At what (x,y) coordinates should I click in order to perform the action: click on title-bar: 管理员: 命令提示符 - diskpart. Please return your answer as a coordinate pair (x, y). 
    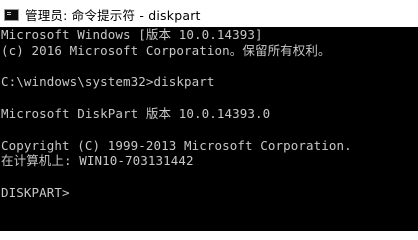
    Looking at the image, I should click on (209, 14).